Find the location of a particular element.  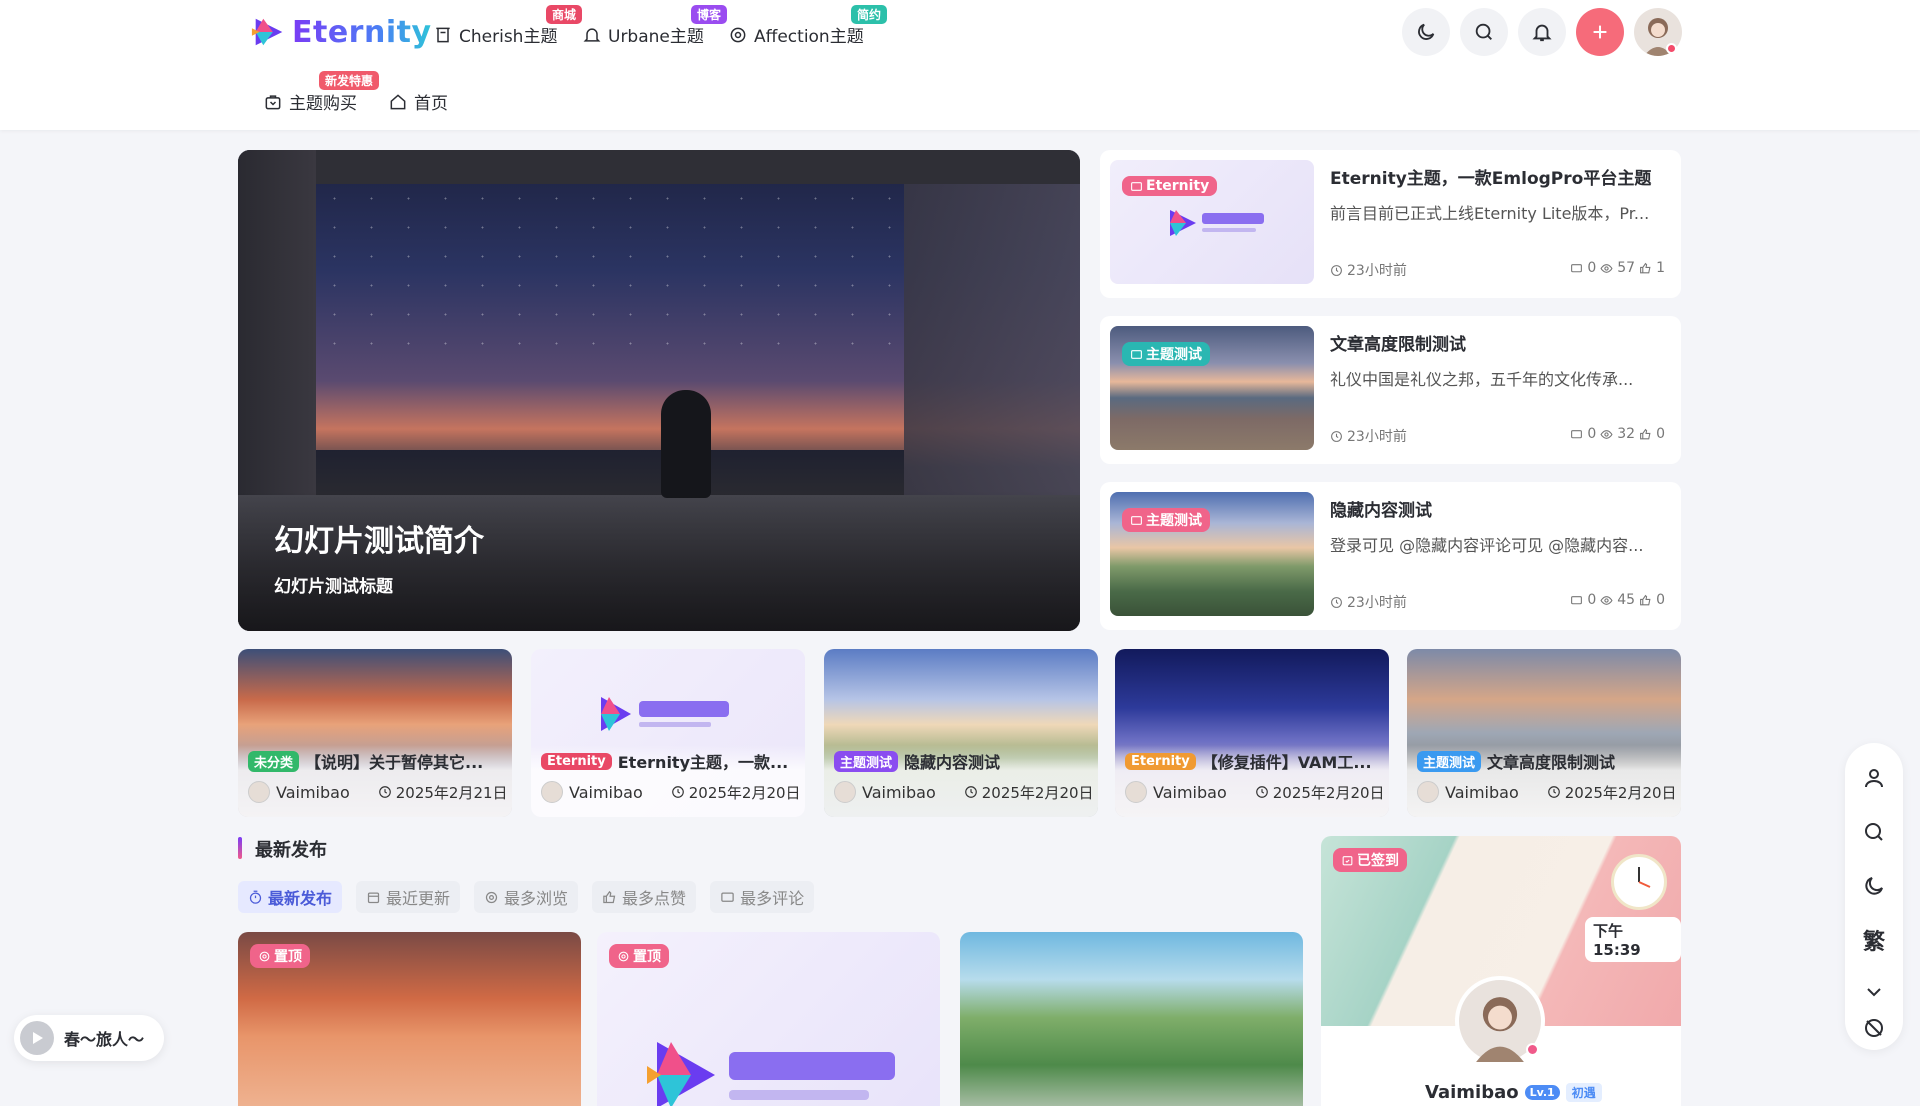

post-stats: 0 57 1 is located at coordinates (1617, 268).